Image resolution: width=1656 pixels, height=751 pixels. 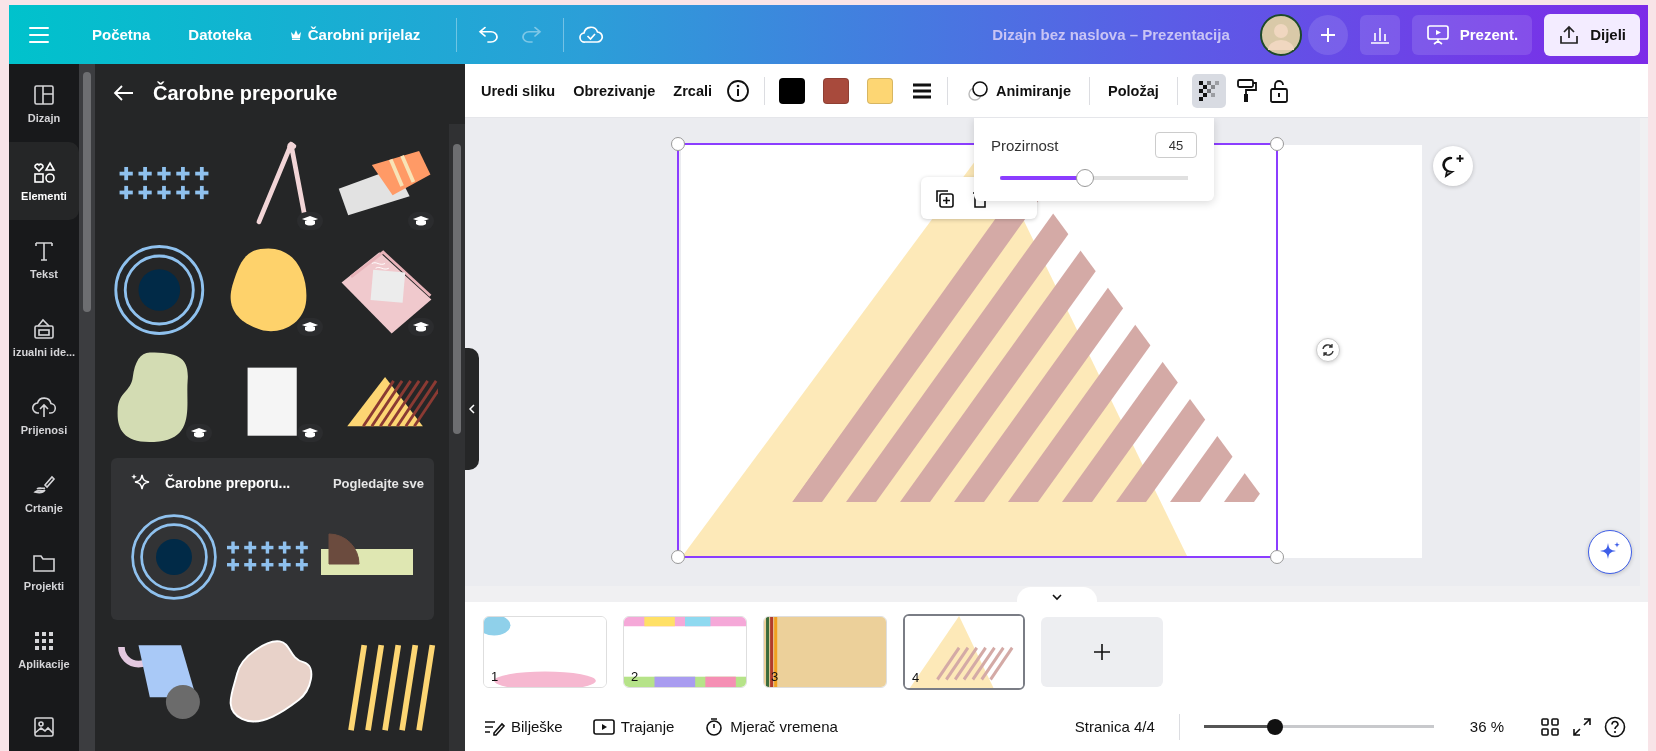 What do you see at coordinates (295, 34) in the screenshot?
I see `crown-icon` at bounding box center [295, 34].